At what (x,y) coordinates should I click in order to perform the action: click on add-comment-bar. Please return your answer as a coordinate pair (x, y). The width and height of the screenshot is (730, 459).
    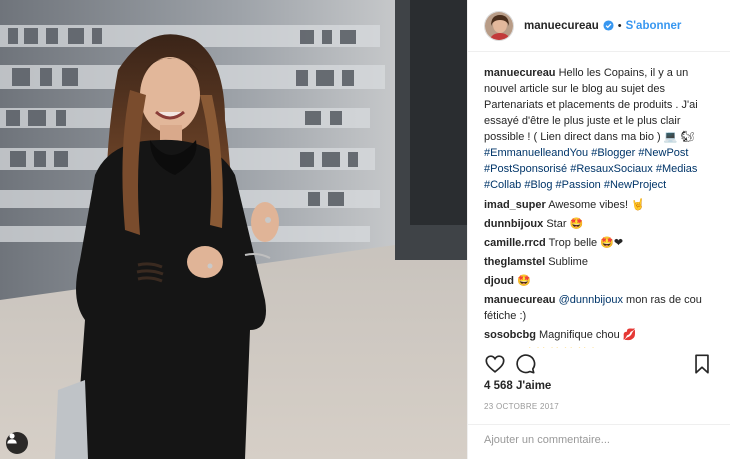
    Looking at the image, I should click on (599, 441).